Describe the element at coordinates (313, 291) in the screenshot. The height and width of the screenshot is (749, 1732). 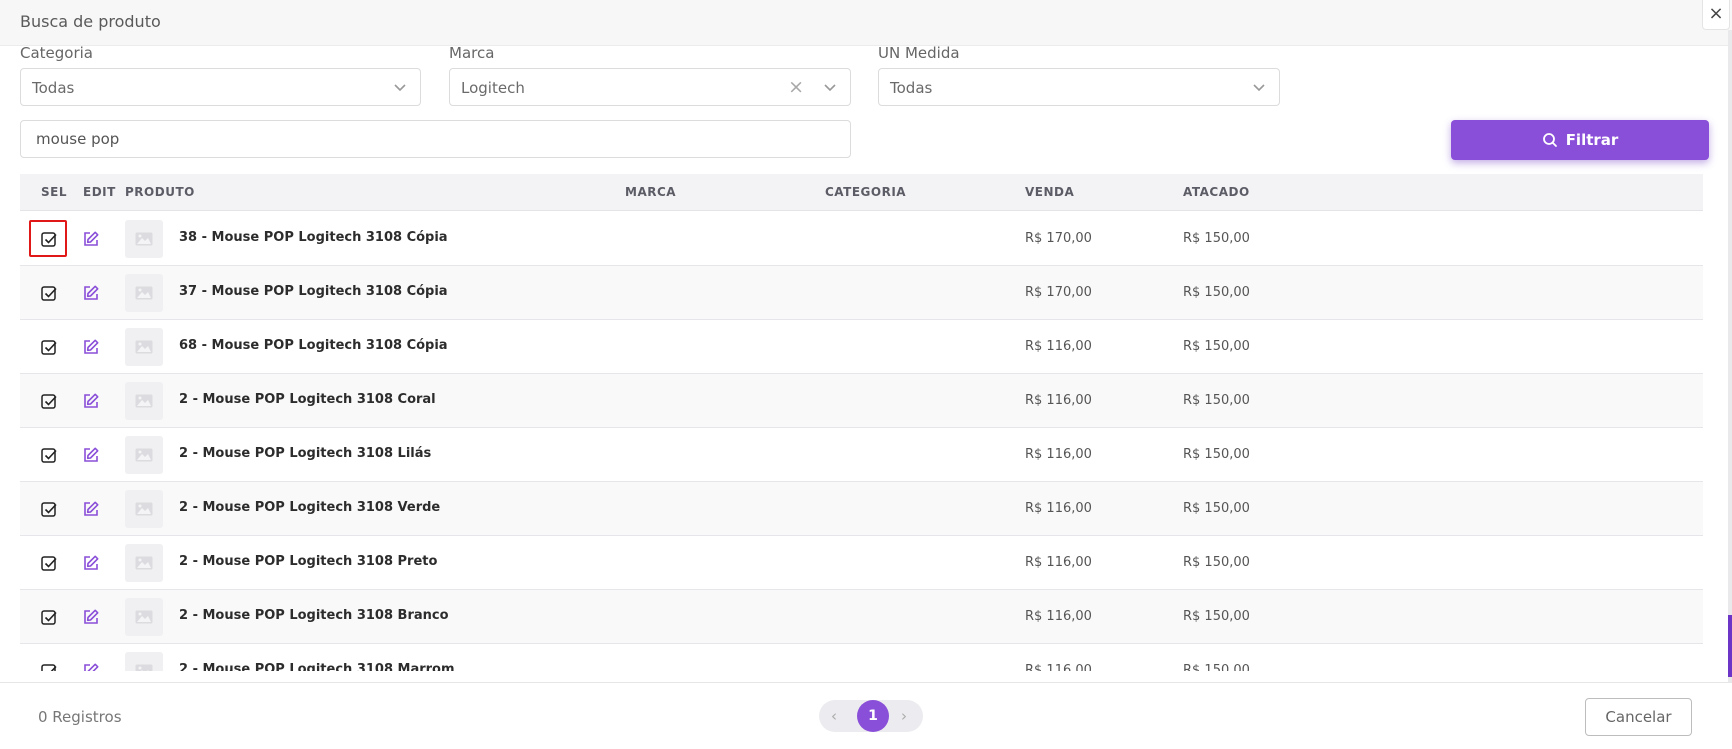
I see `product-name: 37 - Mouse POP Logitech 3108 Cópia` at that location.